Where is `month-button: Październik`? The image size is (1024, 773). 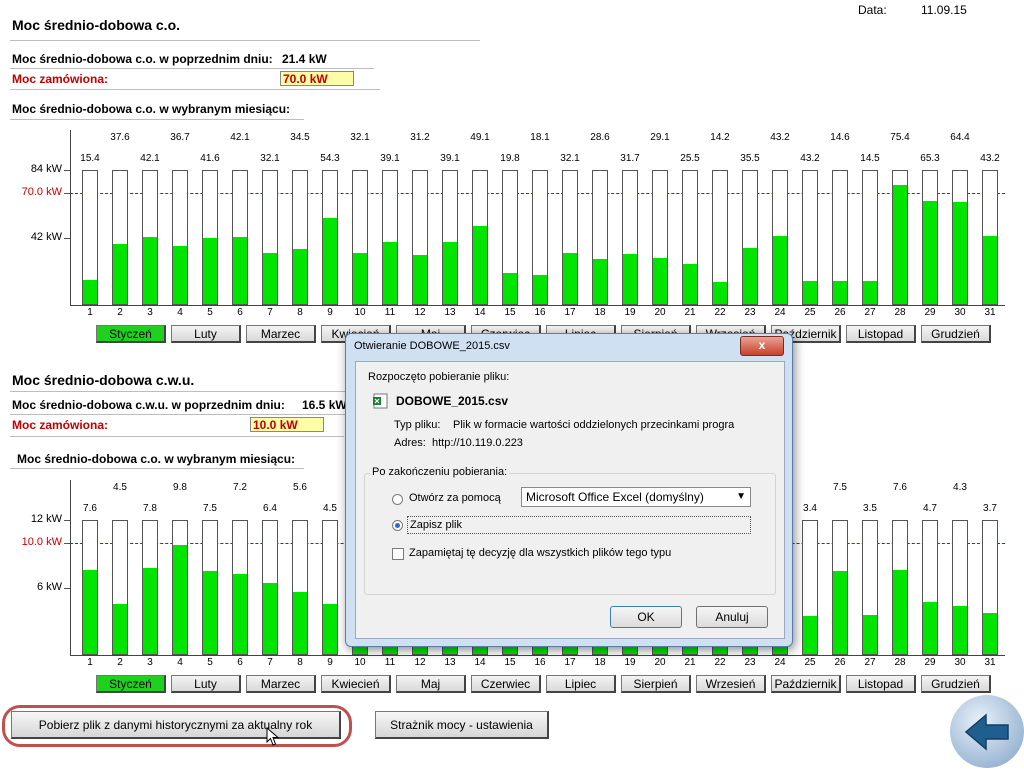 month-button: Październik is located at coordinates (806, 684).